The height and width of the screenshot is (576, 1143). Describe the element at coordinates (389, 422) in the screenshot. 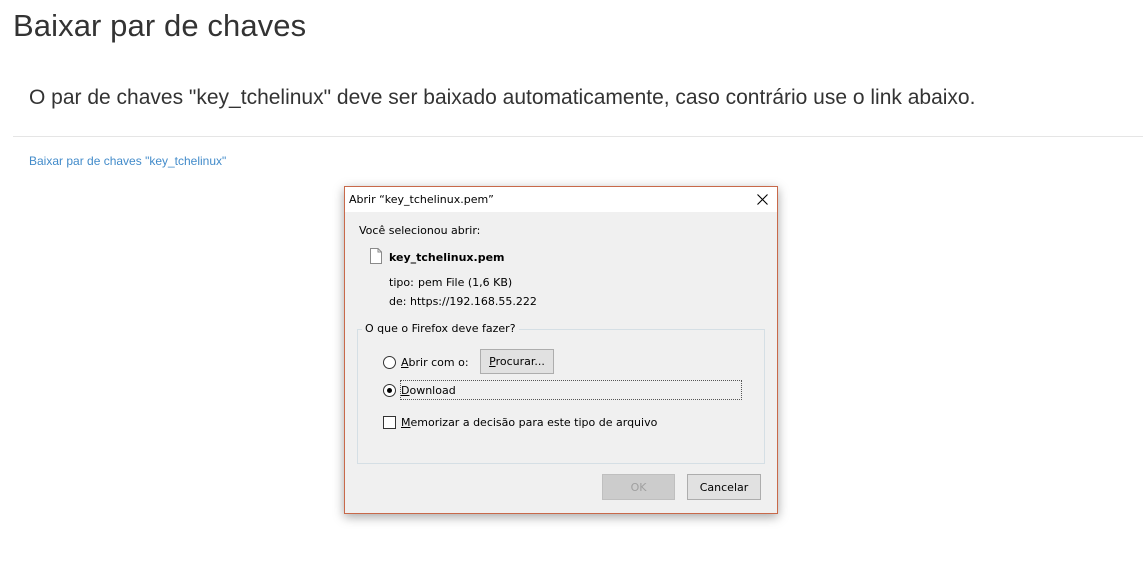

I see `remember-checkbox` at that location.